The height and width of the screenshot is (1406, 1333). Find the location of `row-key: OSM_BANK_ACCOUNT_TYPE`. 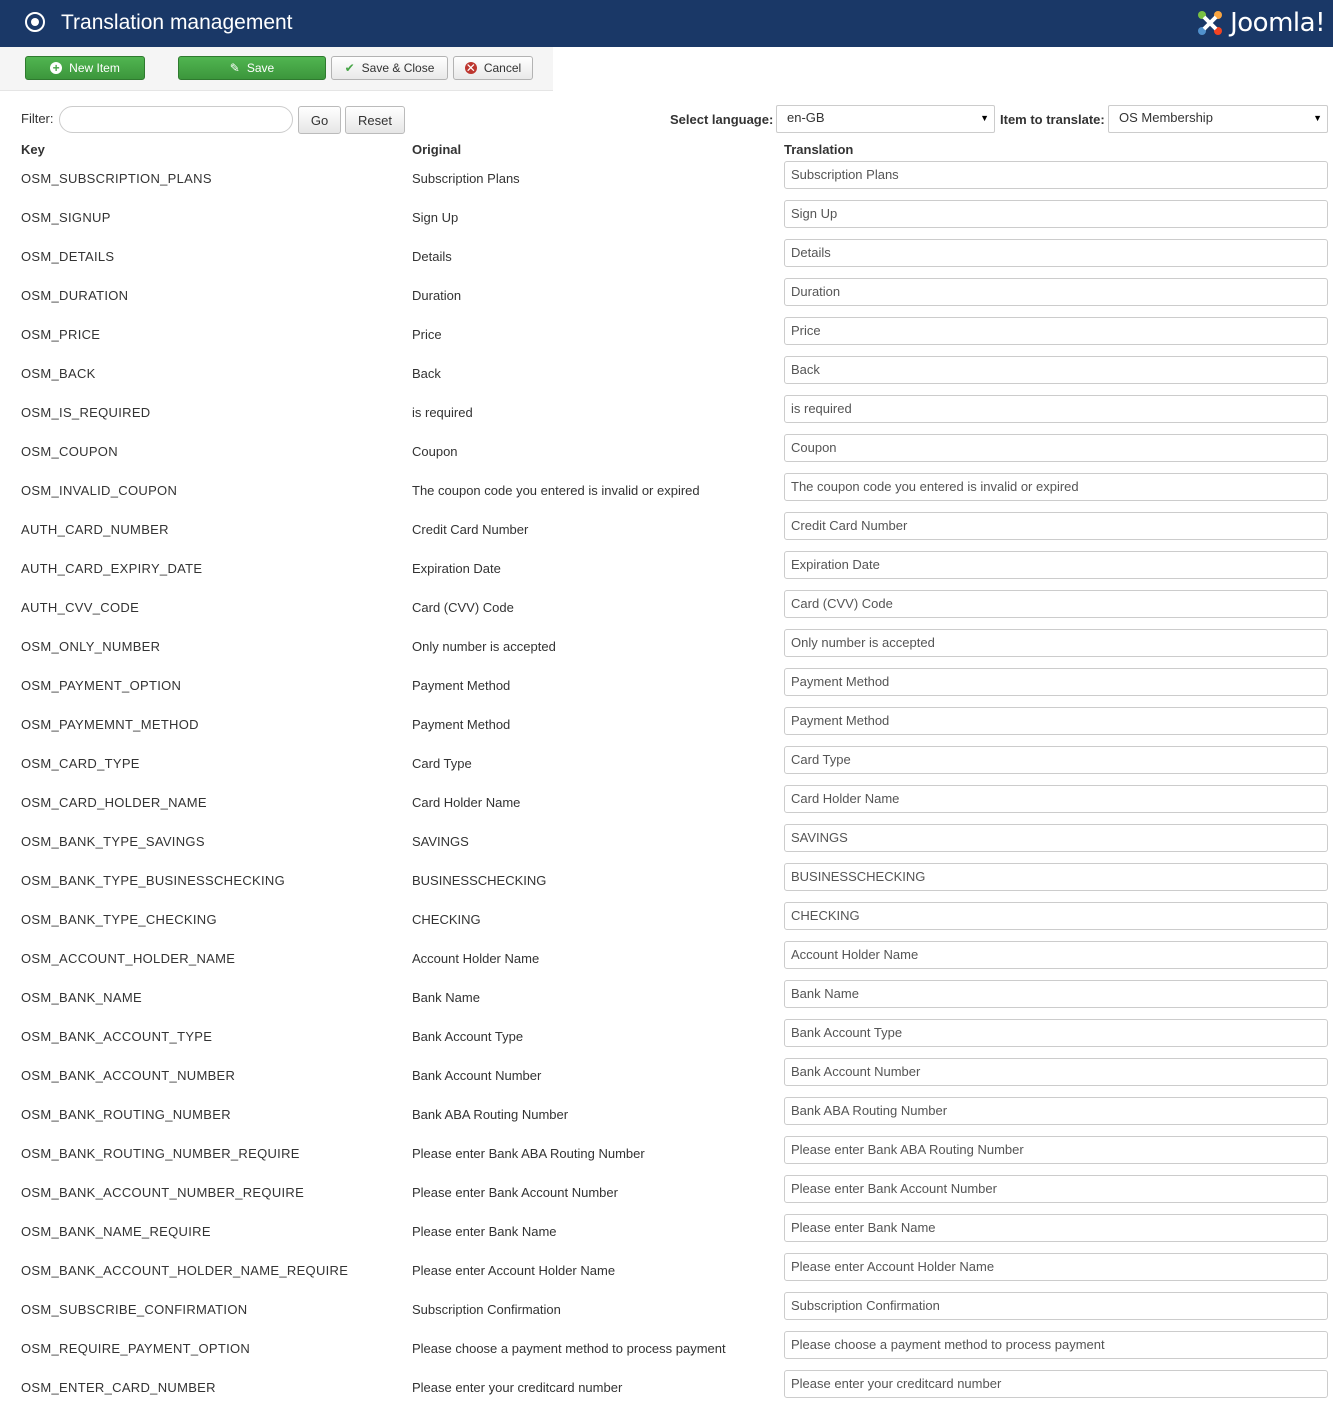

row-key: OSM_BANK_ACCOUNT_TYPE is located at coordinates (117, 1036).